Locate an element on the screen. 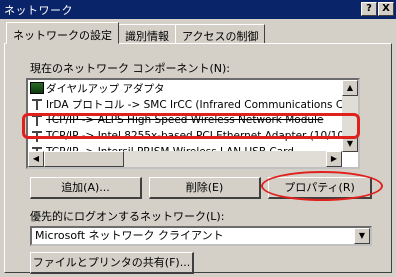 Image resolution: width=396 pixels, height=277 pixels. tab-access-control: アクセスの制御 is located at coordinates (220, 34).